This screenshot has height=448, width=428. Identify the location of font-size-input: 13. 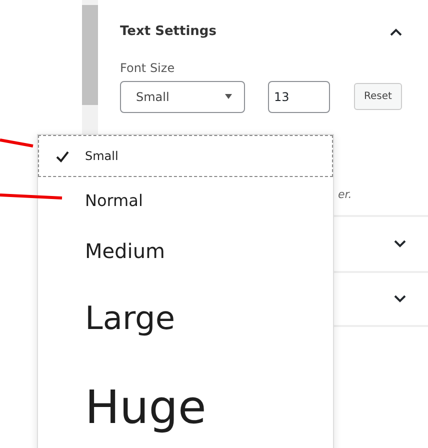
(299, 96).